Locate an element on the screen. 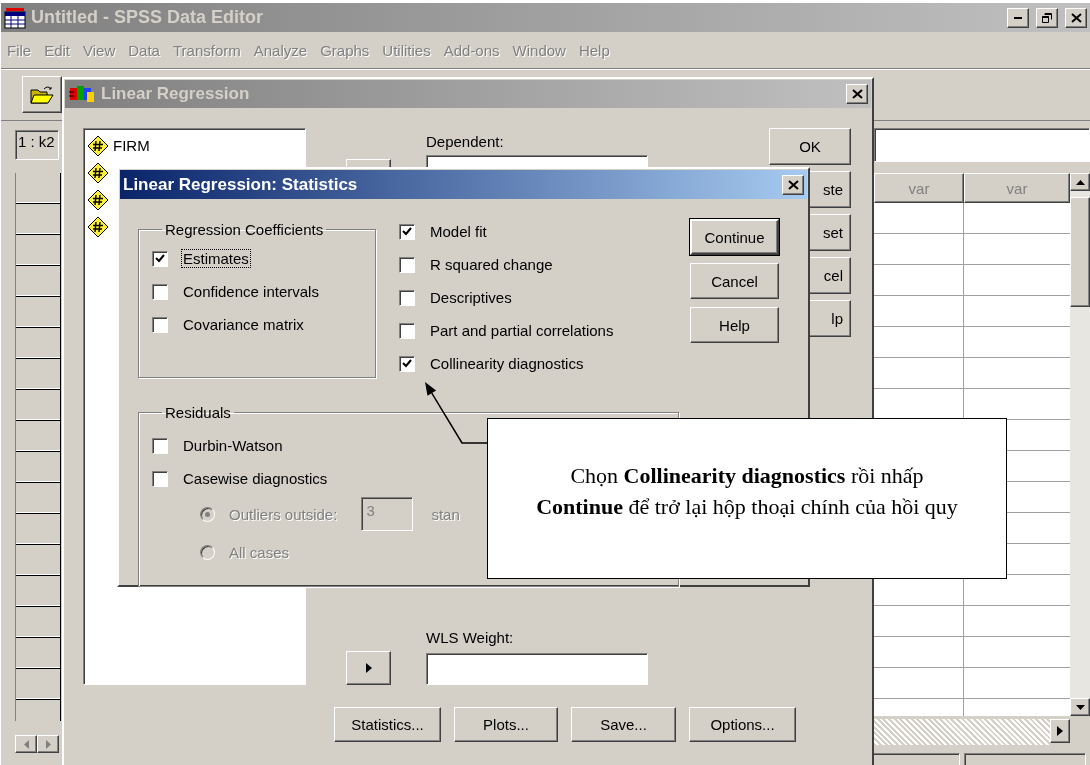 The image size is (1090, 765). dialog-title: Linear Regression: Statistics is located at coordinates (241, 184).